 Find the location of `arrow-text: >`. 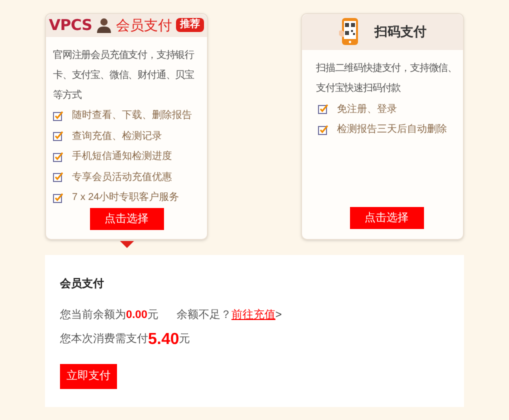

arrow-text: > is located at coordinates (278, 315).